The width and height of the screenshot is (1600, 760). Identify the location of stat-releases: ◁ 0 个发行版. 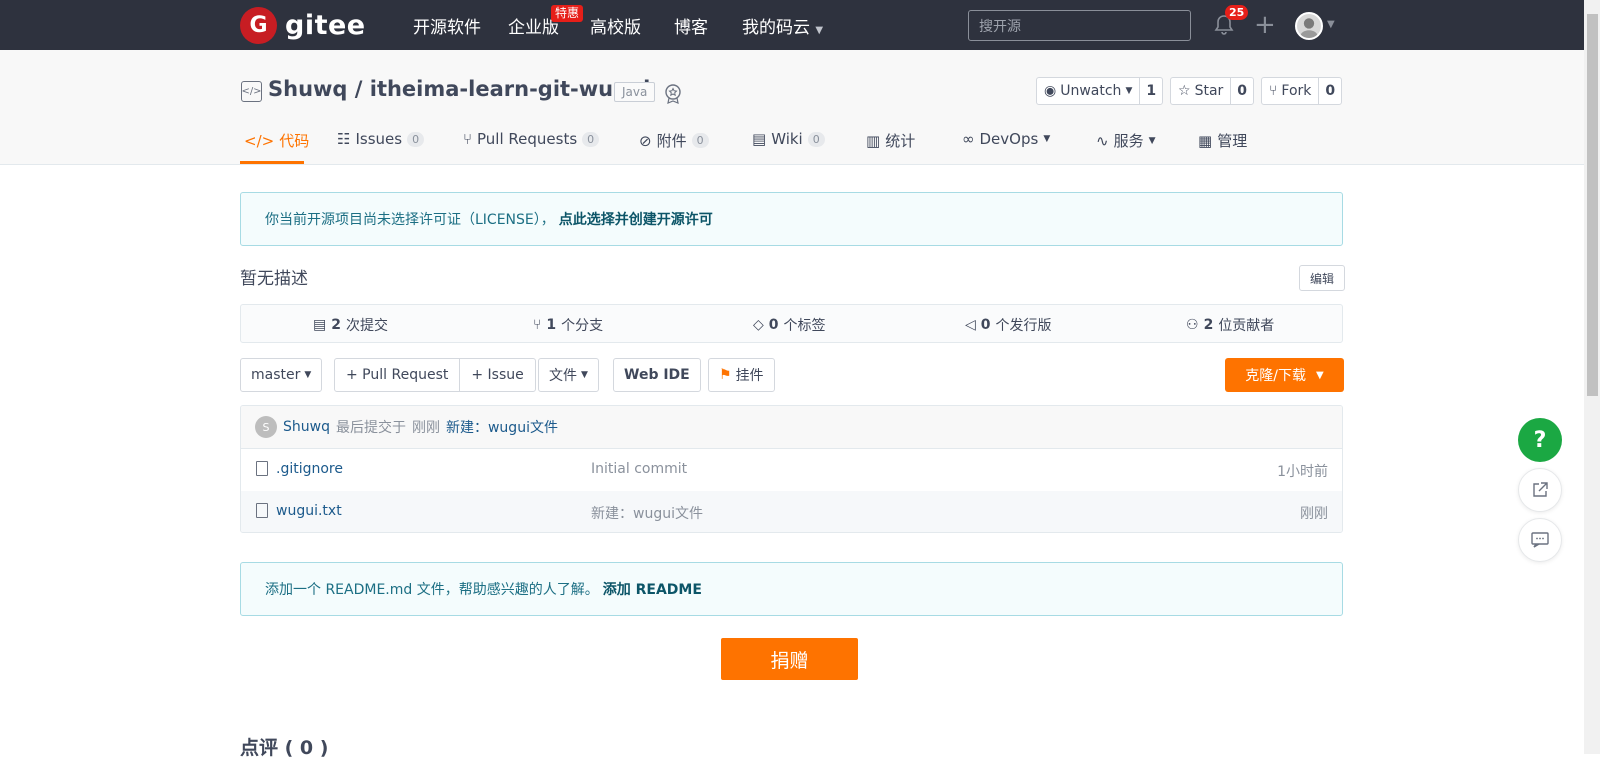
(1008, 325).